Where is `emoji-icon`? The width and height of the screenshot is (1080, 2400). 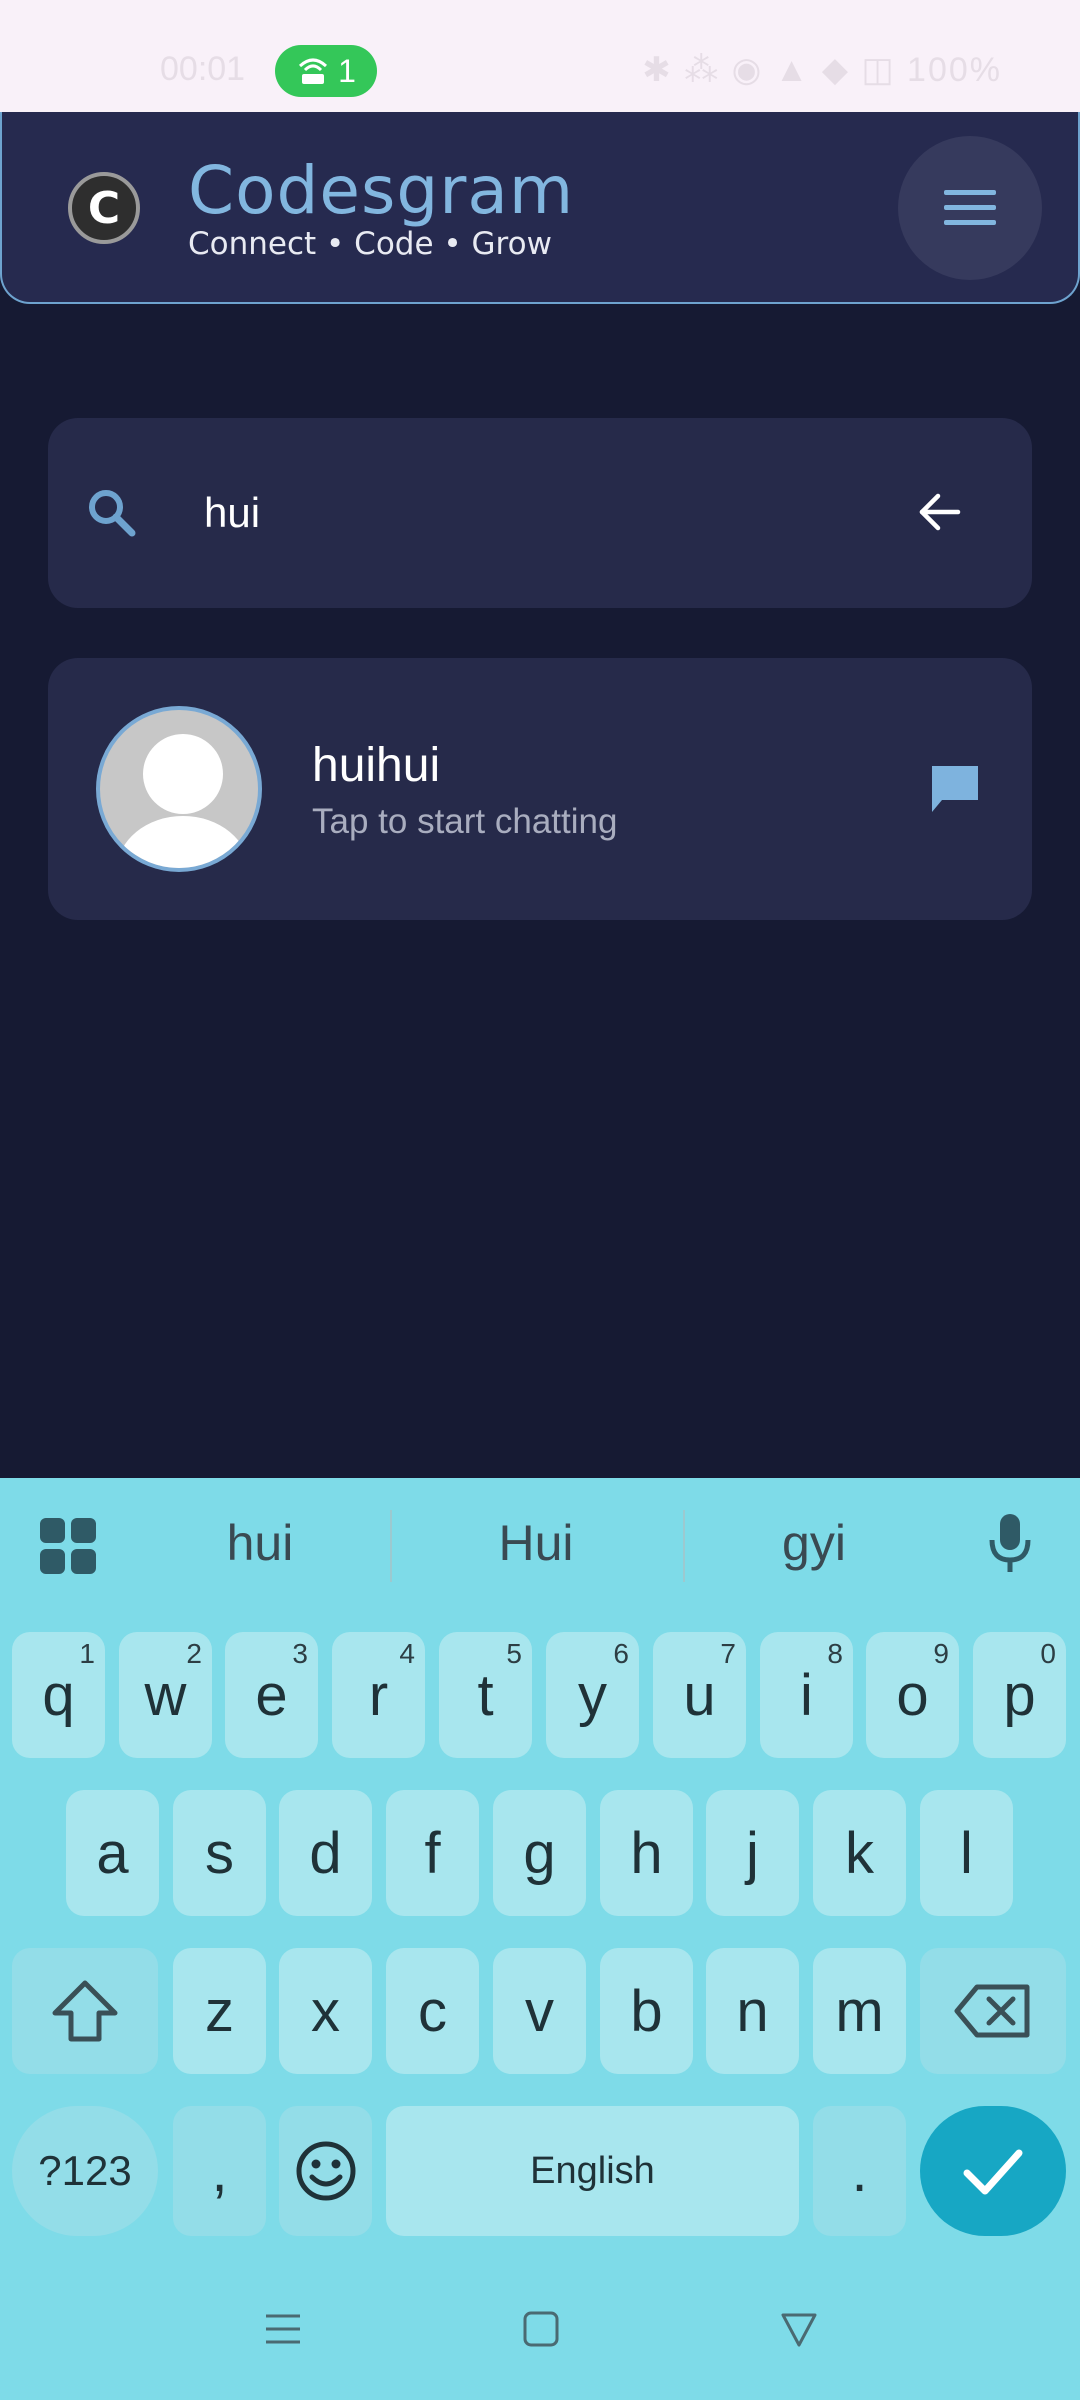 emoji-icon is located at coordinates (325, 2171).